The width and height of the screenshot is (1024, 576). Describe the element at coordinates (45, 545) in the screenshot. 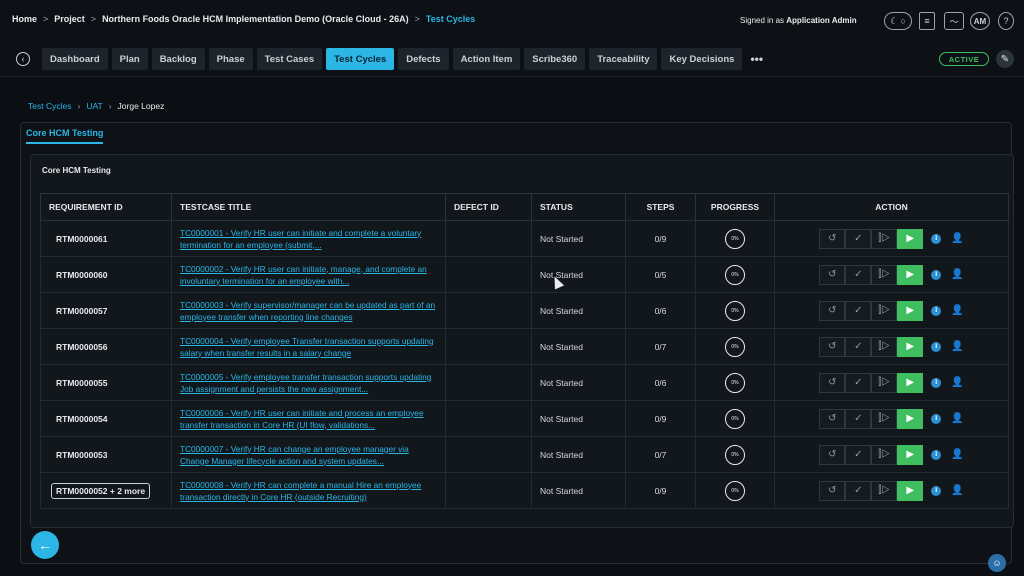

I see `back-arrow-button: ←` at that location.